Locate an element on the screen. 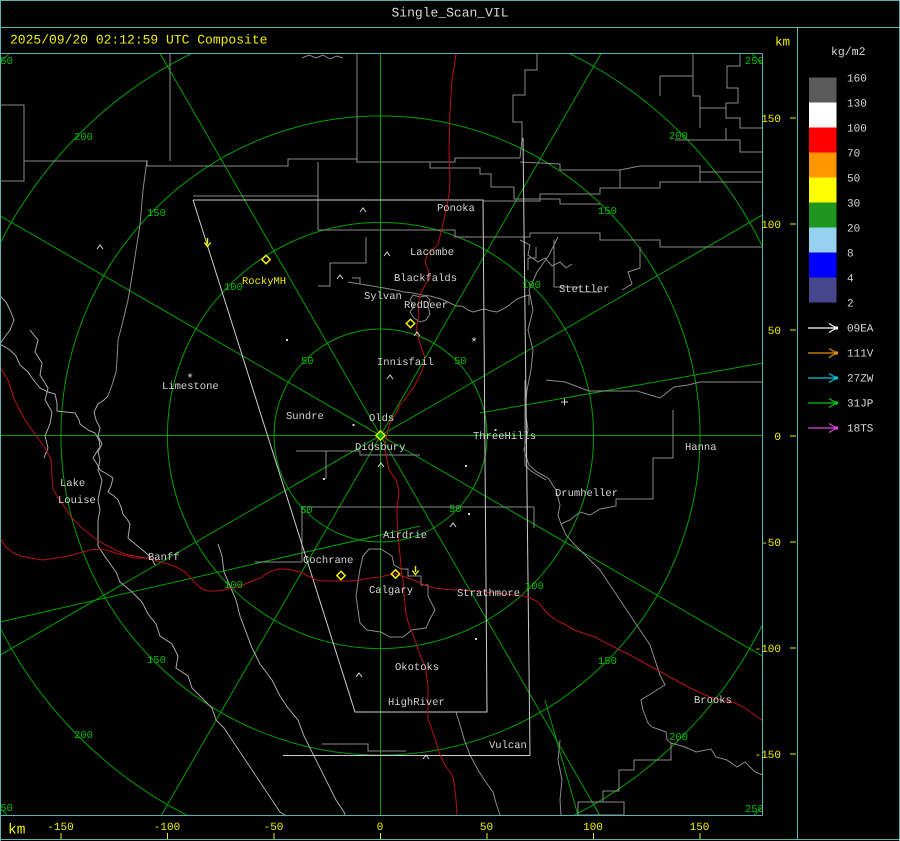 The height and width of the screenshot is (841, 900). svg-text: Vulcan is located at coordinates (508, 746).